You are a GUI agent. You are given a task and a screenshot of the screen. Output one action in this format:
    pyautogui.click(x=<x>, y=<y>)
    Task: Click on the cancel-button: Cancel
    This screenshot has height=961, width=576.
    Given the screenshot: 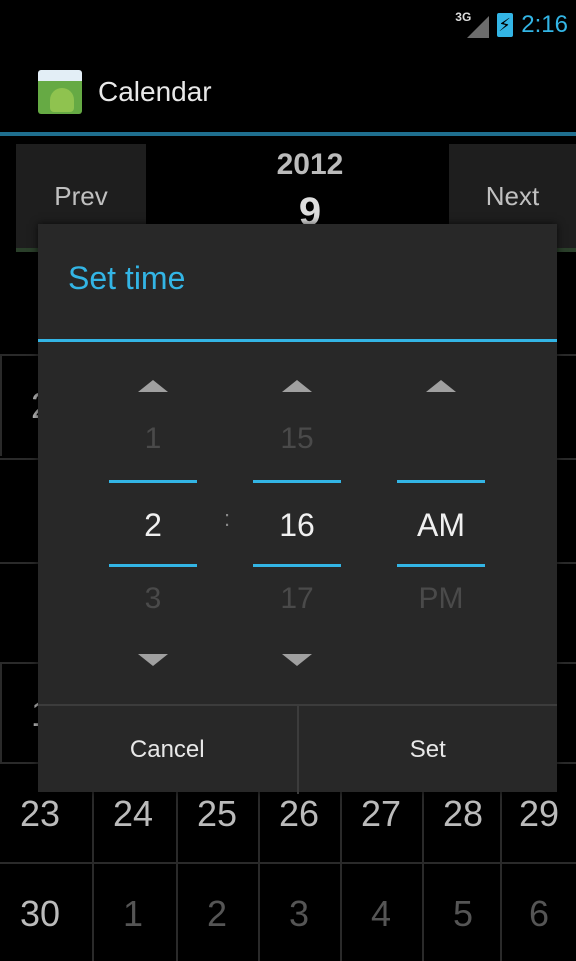 What is the action you would take?
    pyautogui.click(x=168, y=750)
    